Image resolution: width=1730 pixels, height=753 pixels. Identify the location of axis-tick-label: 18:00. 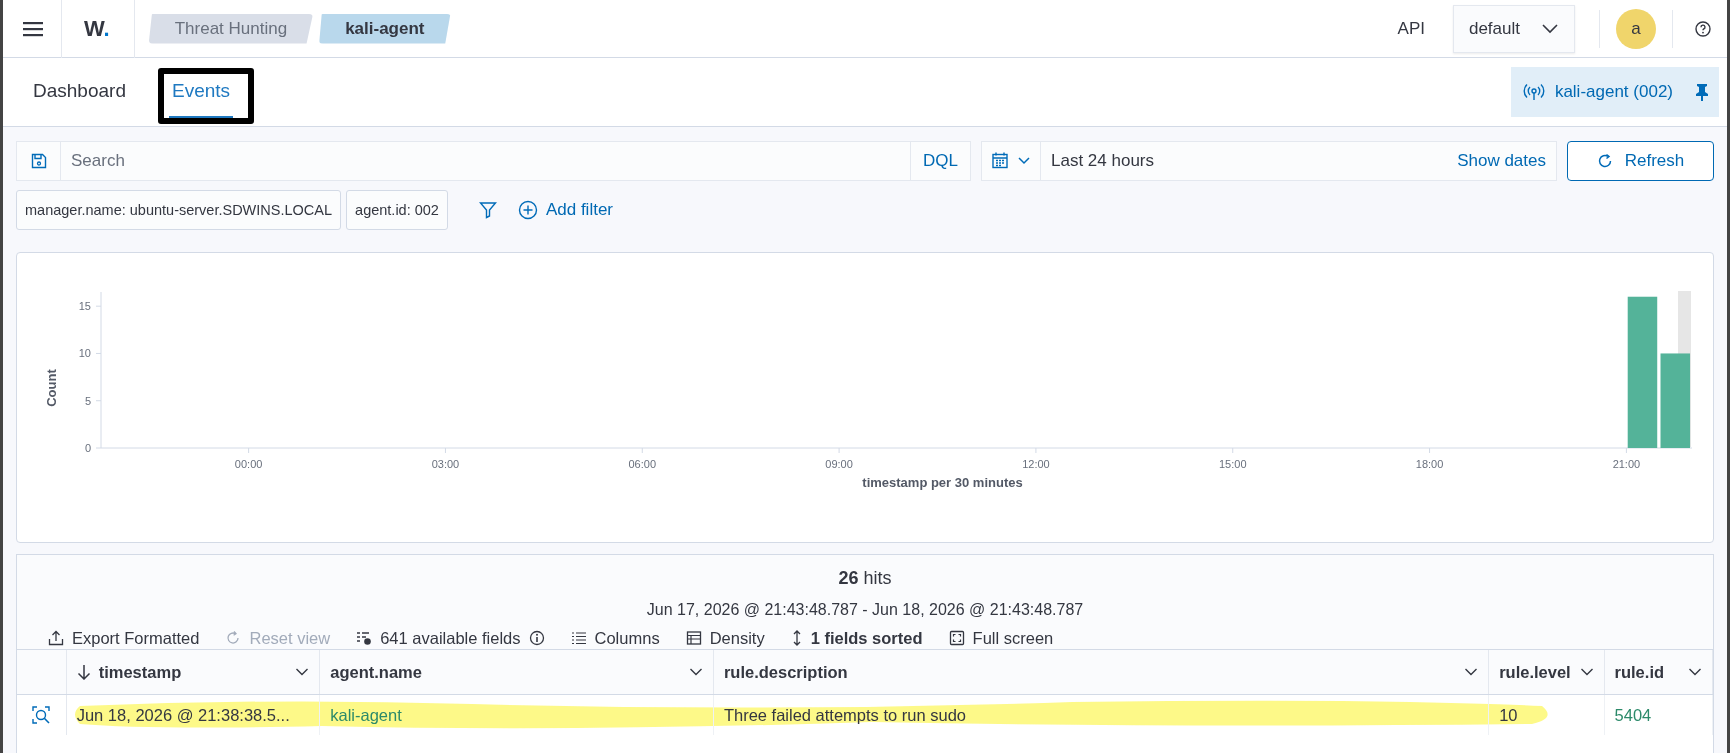
(1429, 464).